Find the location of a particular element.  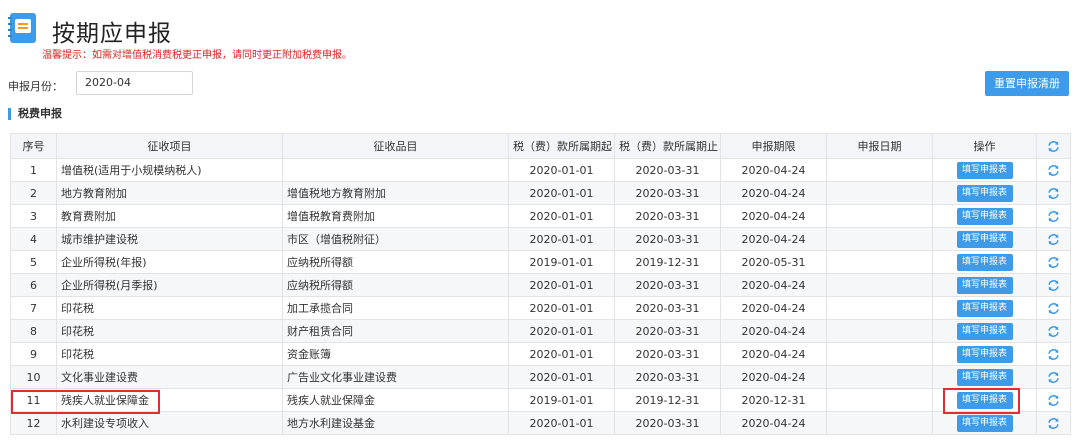

row-category: 加工承揽合同 is located at coordinates (395, 308).